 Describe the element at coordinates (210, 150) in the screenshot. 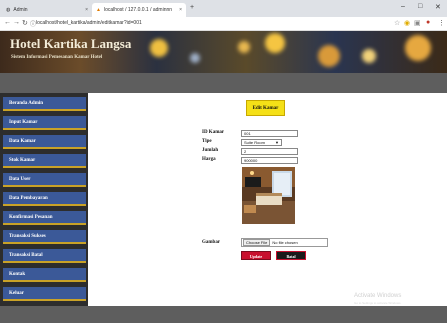

I see `jumlah-label: Jumlah` at that location.